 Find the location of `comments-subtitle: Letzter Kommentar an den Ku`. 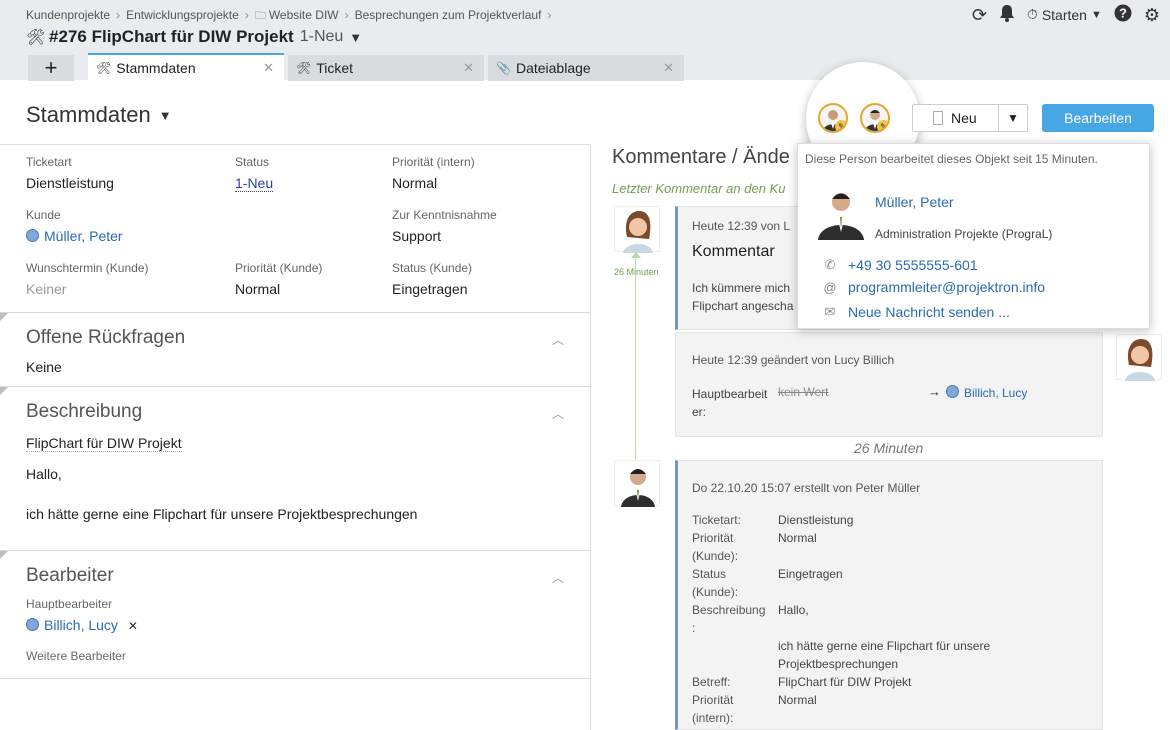

comments-subtitle: Letzter Kommentar an den Ku is located at coordinates (699, 188).